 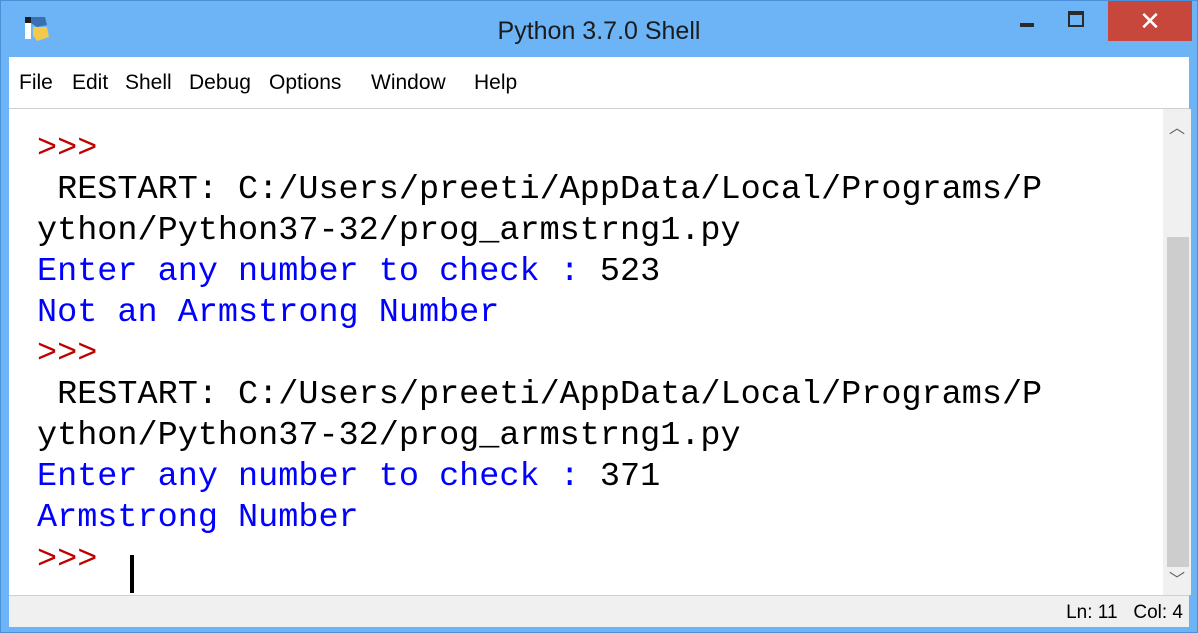 What do you see at coordinates (77, 560) in the screenshot?
I see `active-shell-prompt: >>>` at bounding box center [77, 560].